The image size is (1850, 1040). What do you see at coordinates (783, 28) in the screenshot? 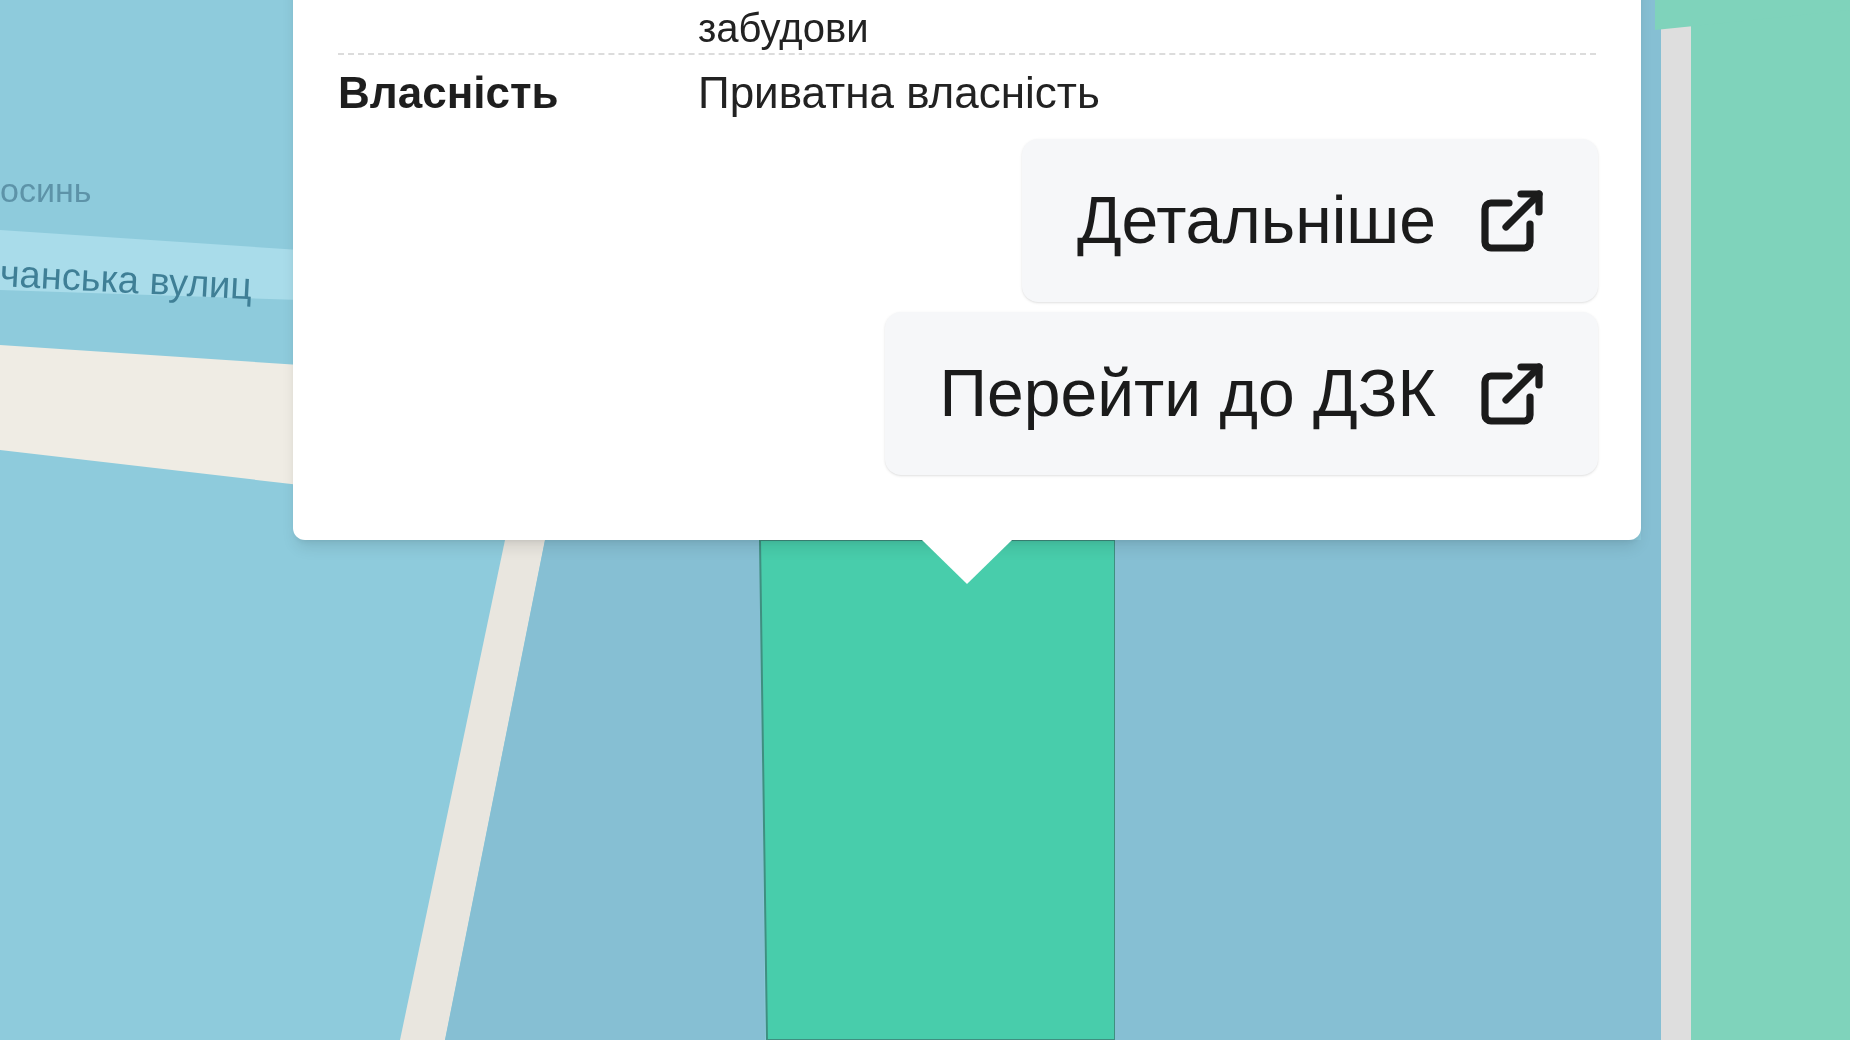
I see `field-value: забудови` at bounding box center [783, 28].